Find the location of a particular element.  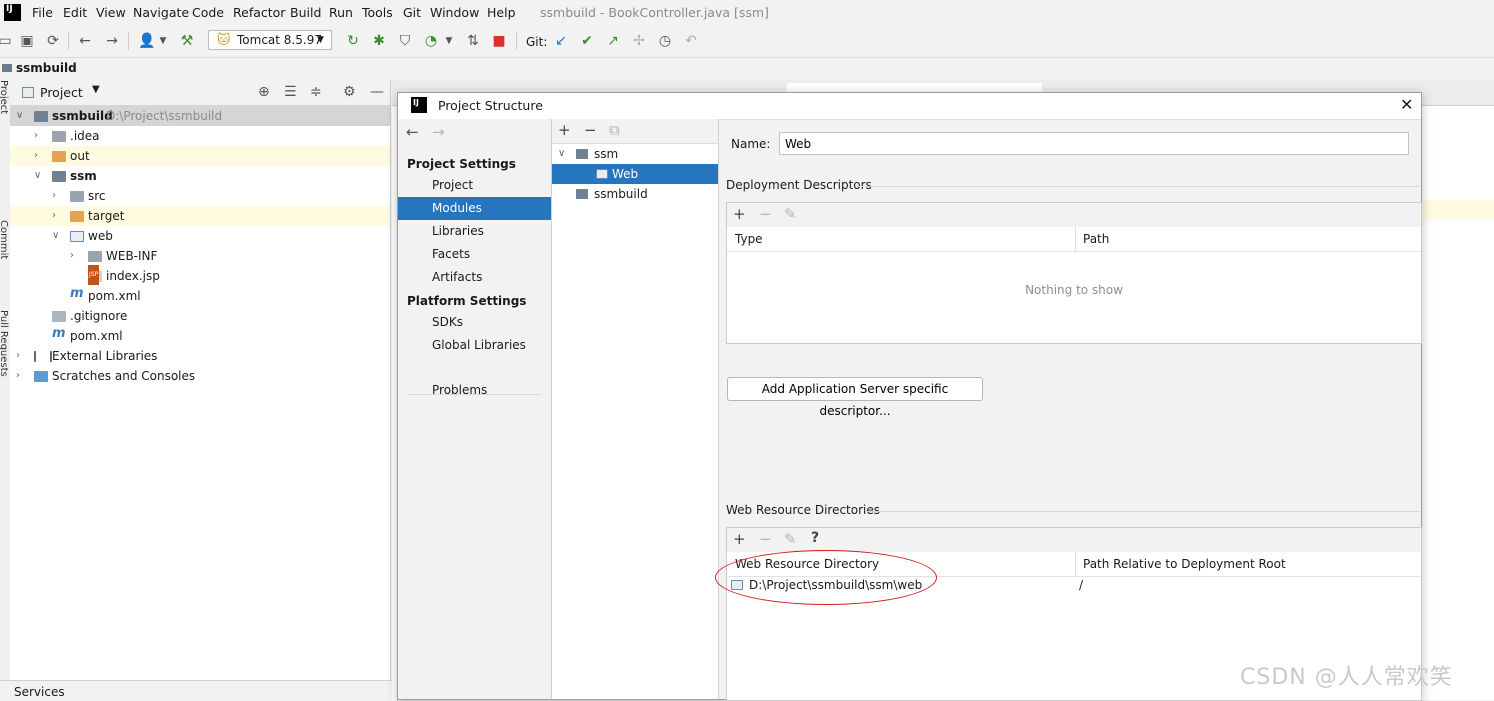

menu-window: Window is located at coordinates (454, 12).